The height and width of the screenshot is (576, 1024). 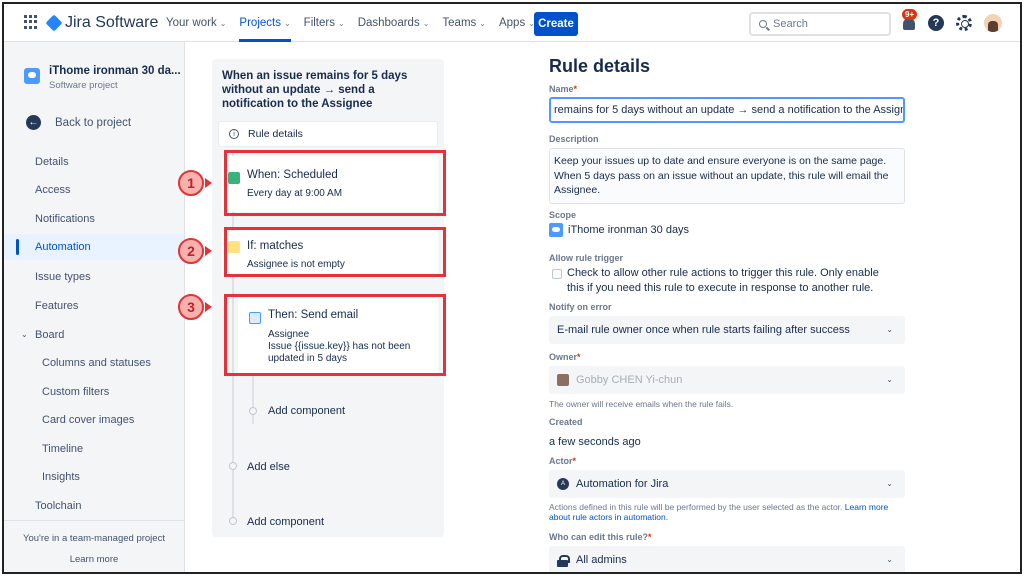 What do you see at coordinates (790, 24) in the screenshot?
I see `search-placeholder: Search` at bounding box center [790, 24].